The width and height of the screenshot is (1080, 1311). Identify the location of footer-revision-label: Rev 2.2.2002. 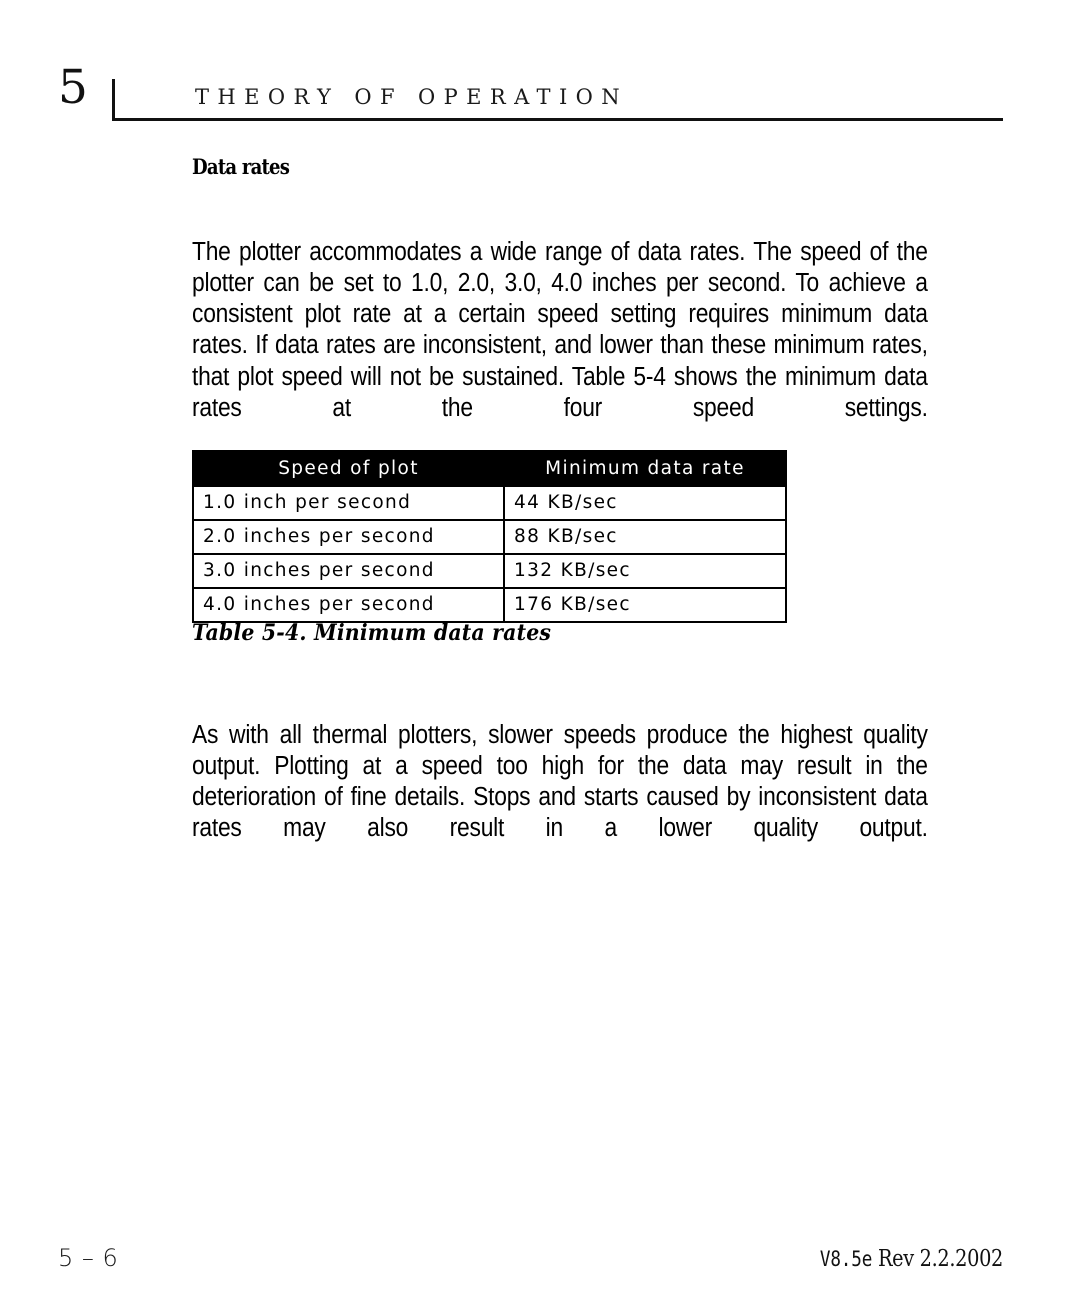
(940, 1259).